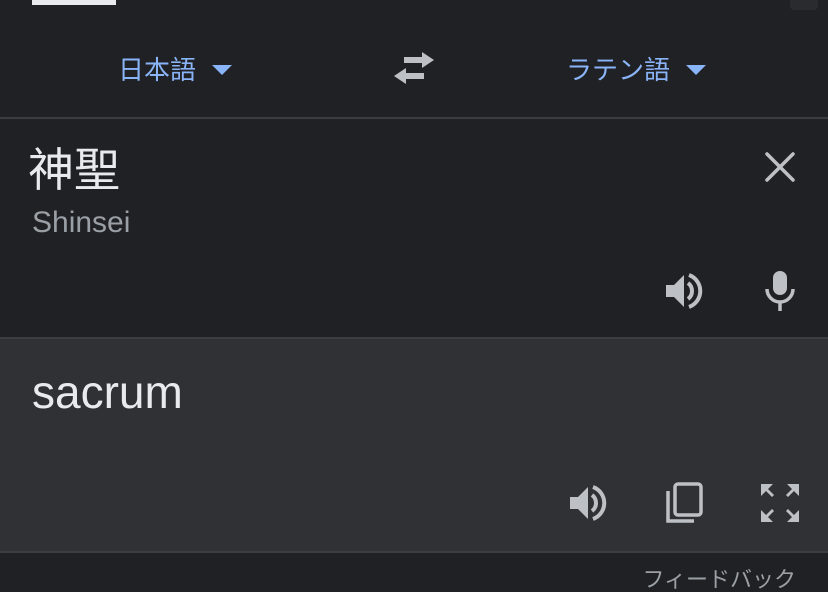 Image resolution: width=828 pixels, height=592 pixels. I want to click on close-icon, so click(780, 167).